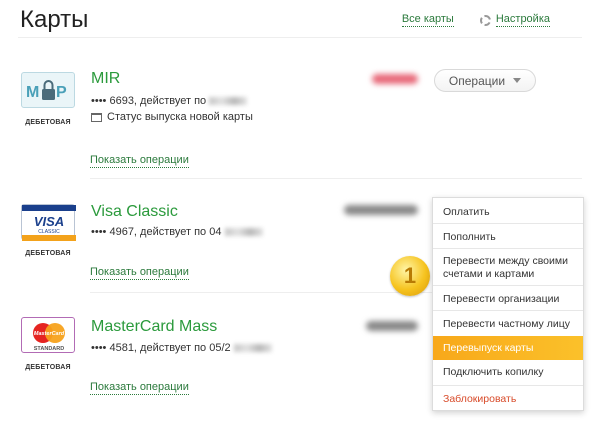 This screenshot has width=600, height=422. I want to click on page-title: Карты, so click(54, 19).